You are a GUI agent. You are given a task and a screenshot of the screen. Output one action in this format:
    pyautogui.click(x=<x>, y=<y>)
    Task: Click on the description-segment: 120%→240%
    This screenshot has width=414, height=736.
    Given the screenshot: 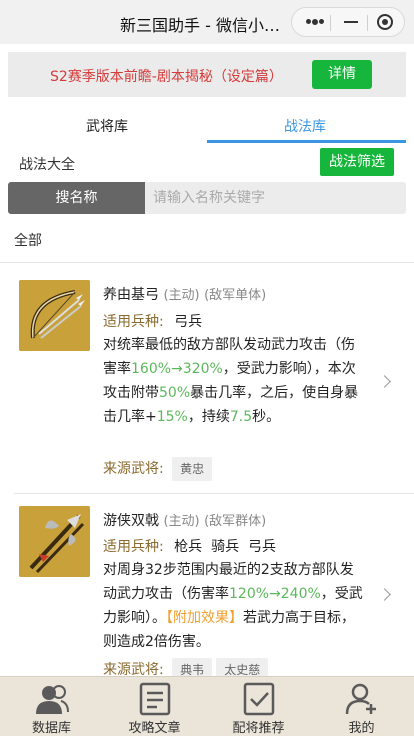 What is the action you would take?
    pyautogui.click(x=275, y=594)
    